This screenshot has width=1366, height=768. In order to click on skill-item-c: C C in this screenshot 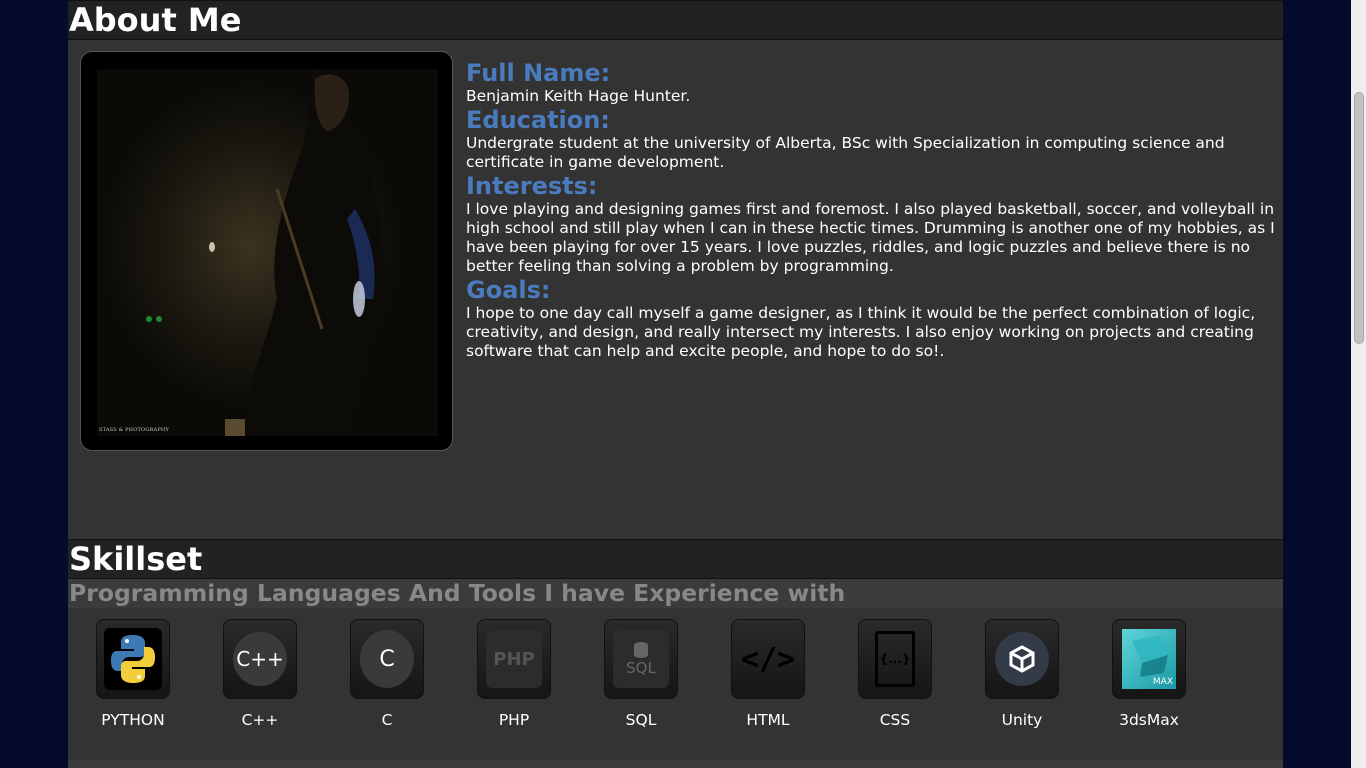, I will do `click(387, 674)`.